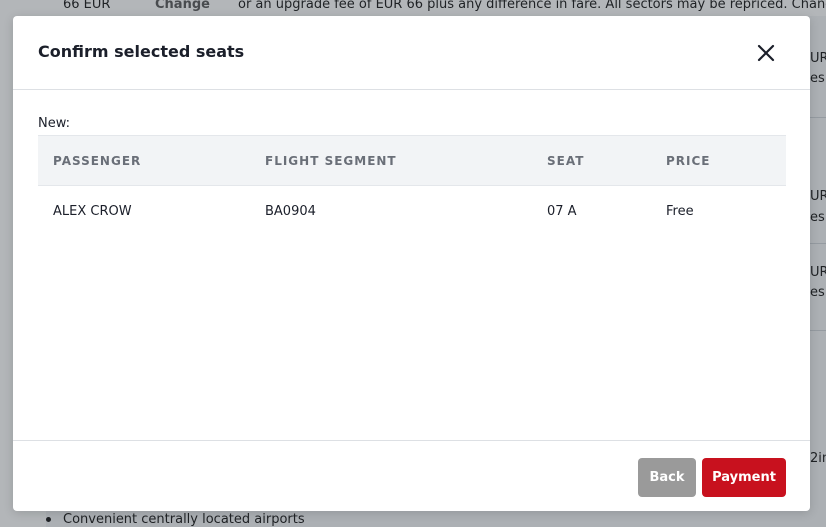 The height and width of the screenshot is (527, 826). Describe the element at coordinates (744, 477) in the screenshot. I see `payment-button: Payment` at that location.